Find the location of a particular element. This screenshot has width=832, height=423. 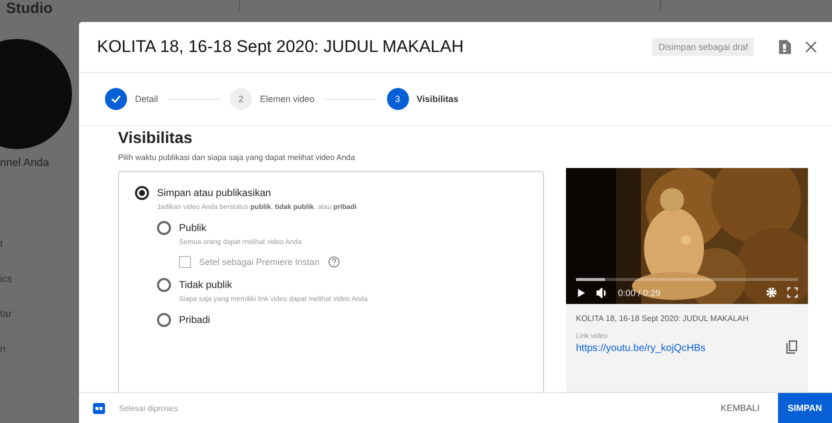

option-label: Pribadi is located at coordinates (194, 320).